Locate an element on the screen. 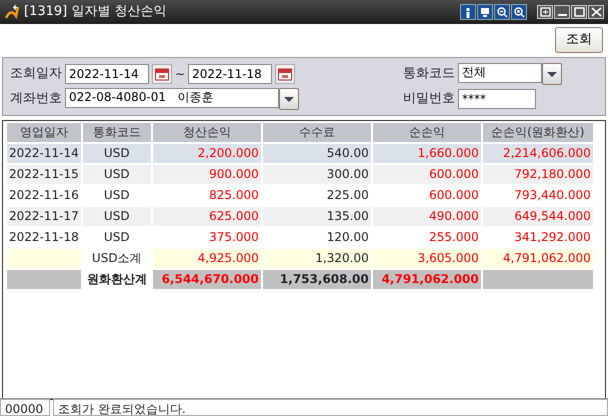 This screenshot has width=608, height=416. minimize-button is located at coordinates (562, 12).